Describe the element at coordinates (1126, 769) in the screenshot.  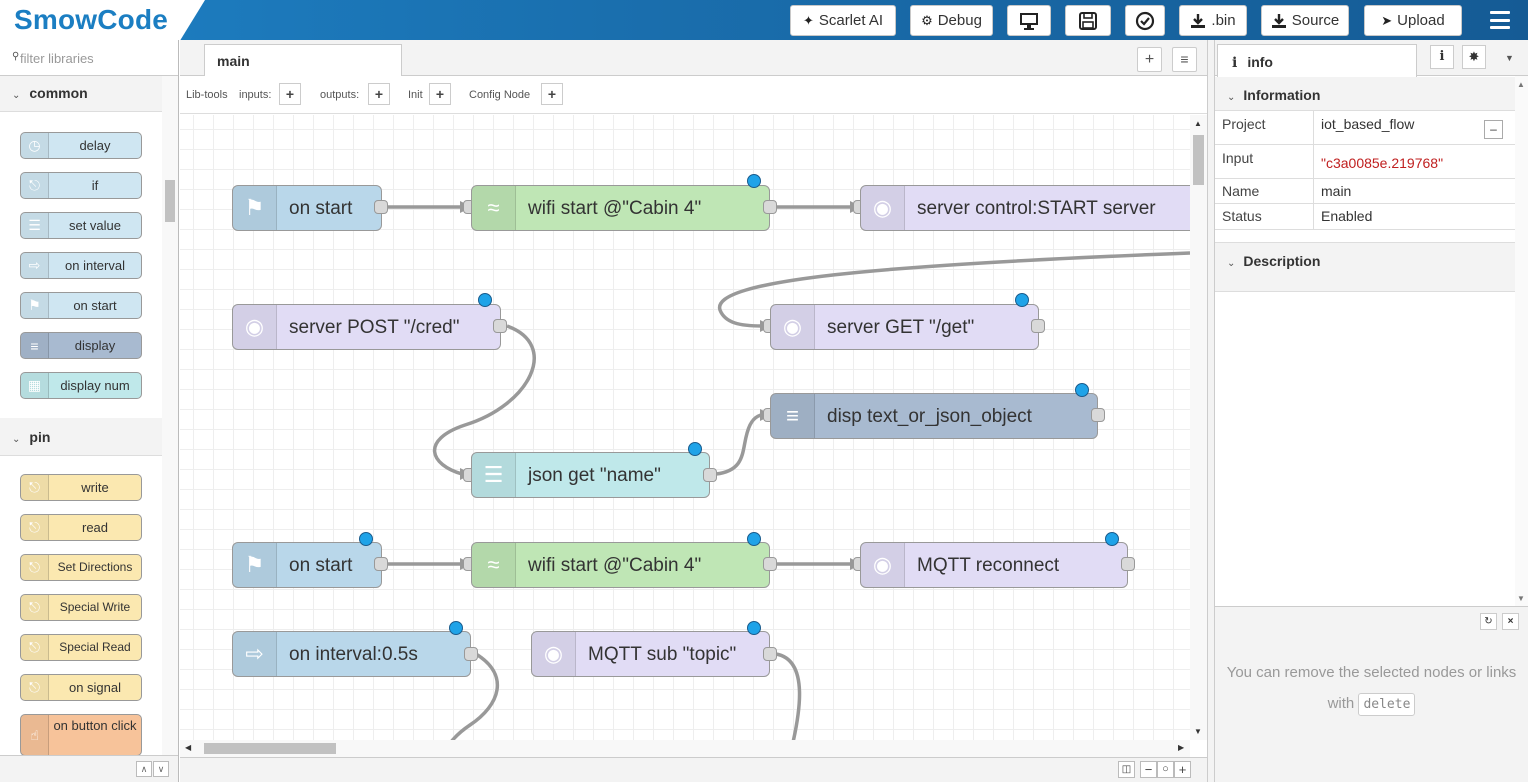
I see `map-icon: ◫` at that location.